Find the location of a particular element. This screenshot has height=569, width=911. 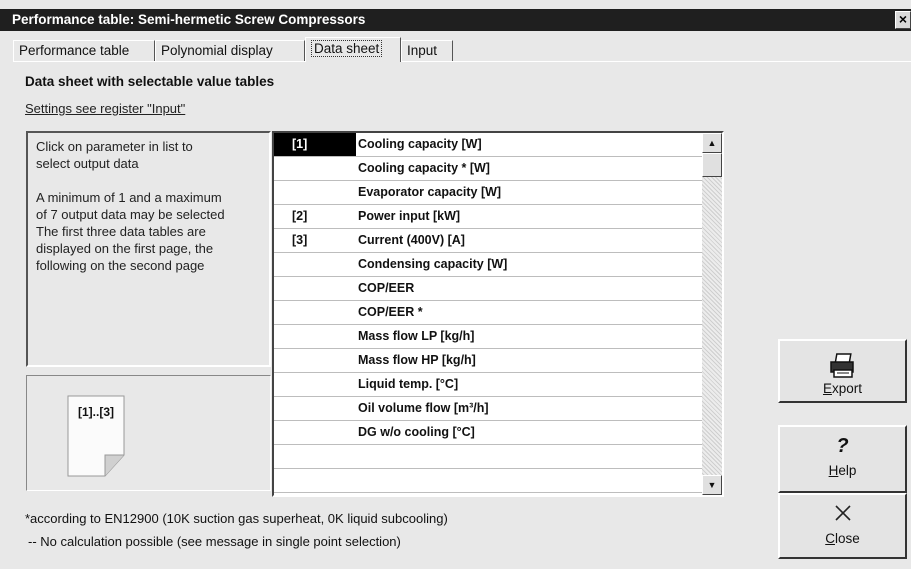

tab-data-sheet: Data sheet is located at coordinates (353, 49).